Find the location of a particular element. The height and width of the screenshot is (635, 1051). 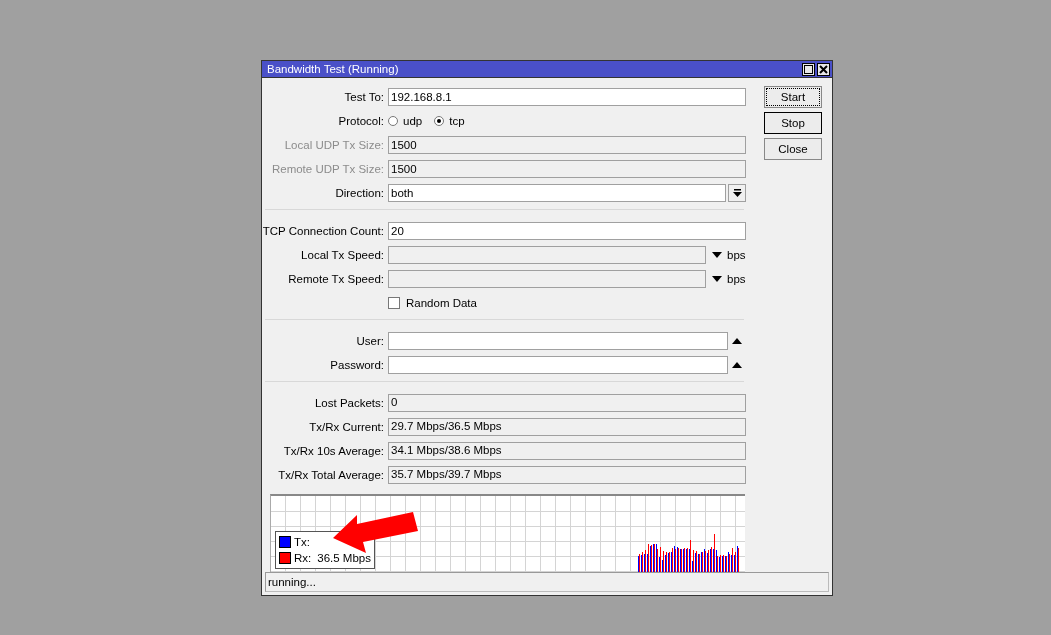

window-title: Bandwidth Test (Running) is located at coordinates (333, 69).